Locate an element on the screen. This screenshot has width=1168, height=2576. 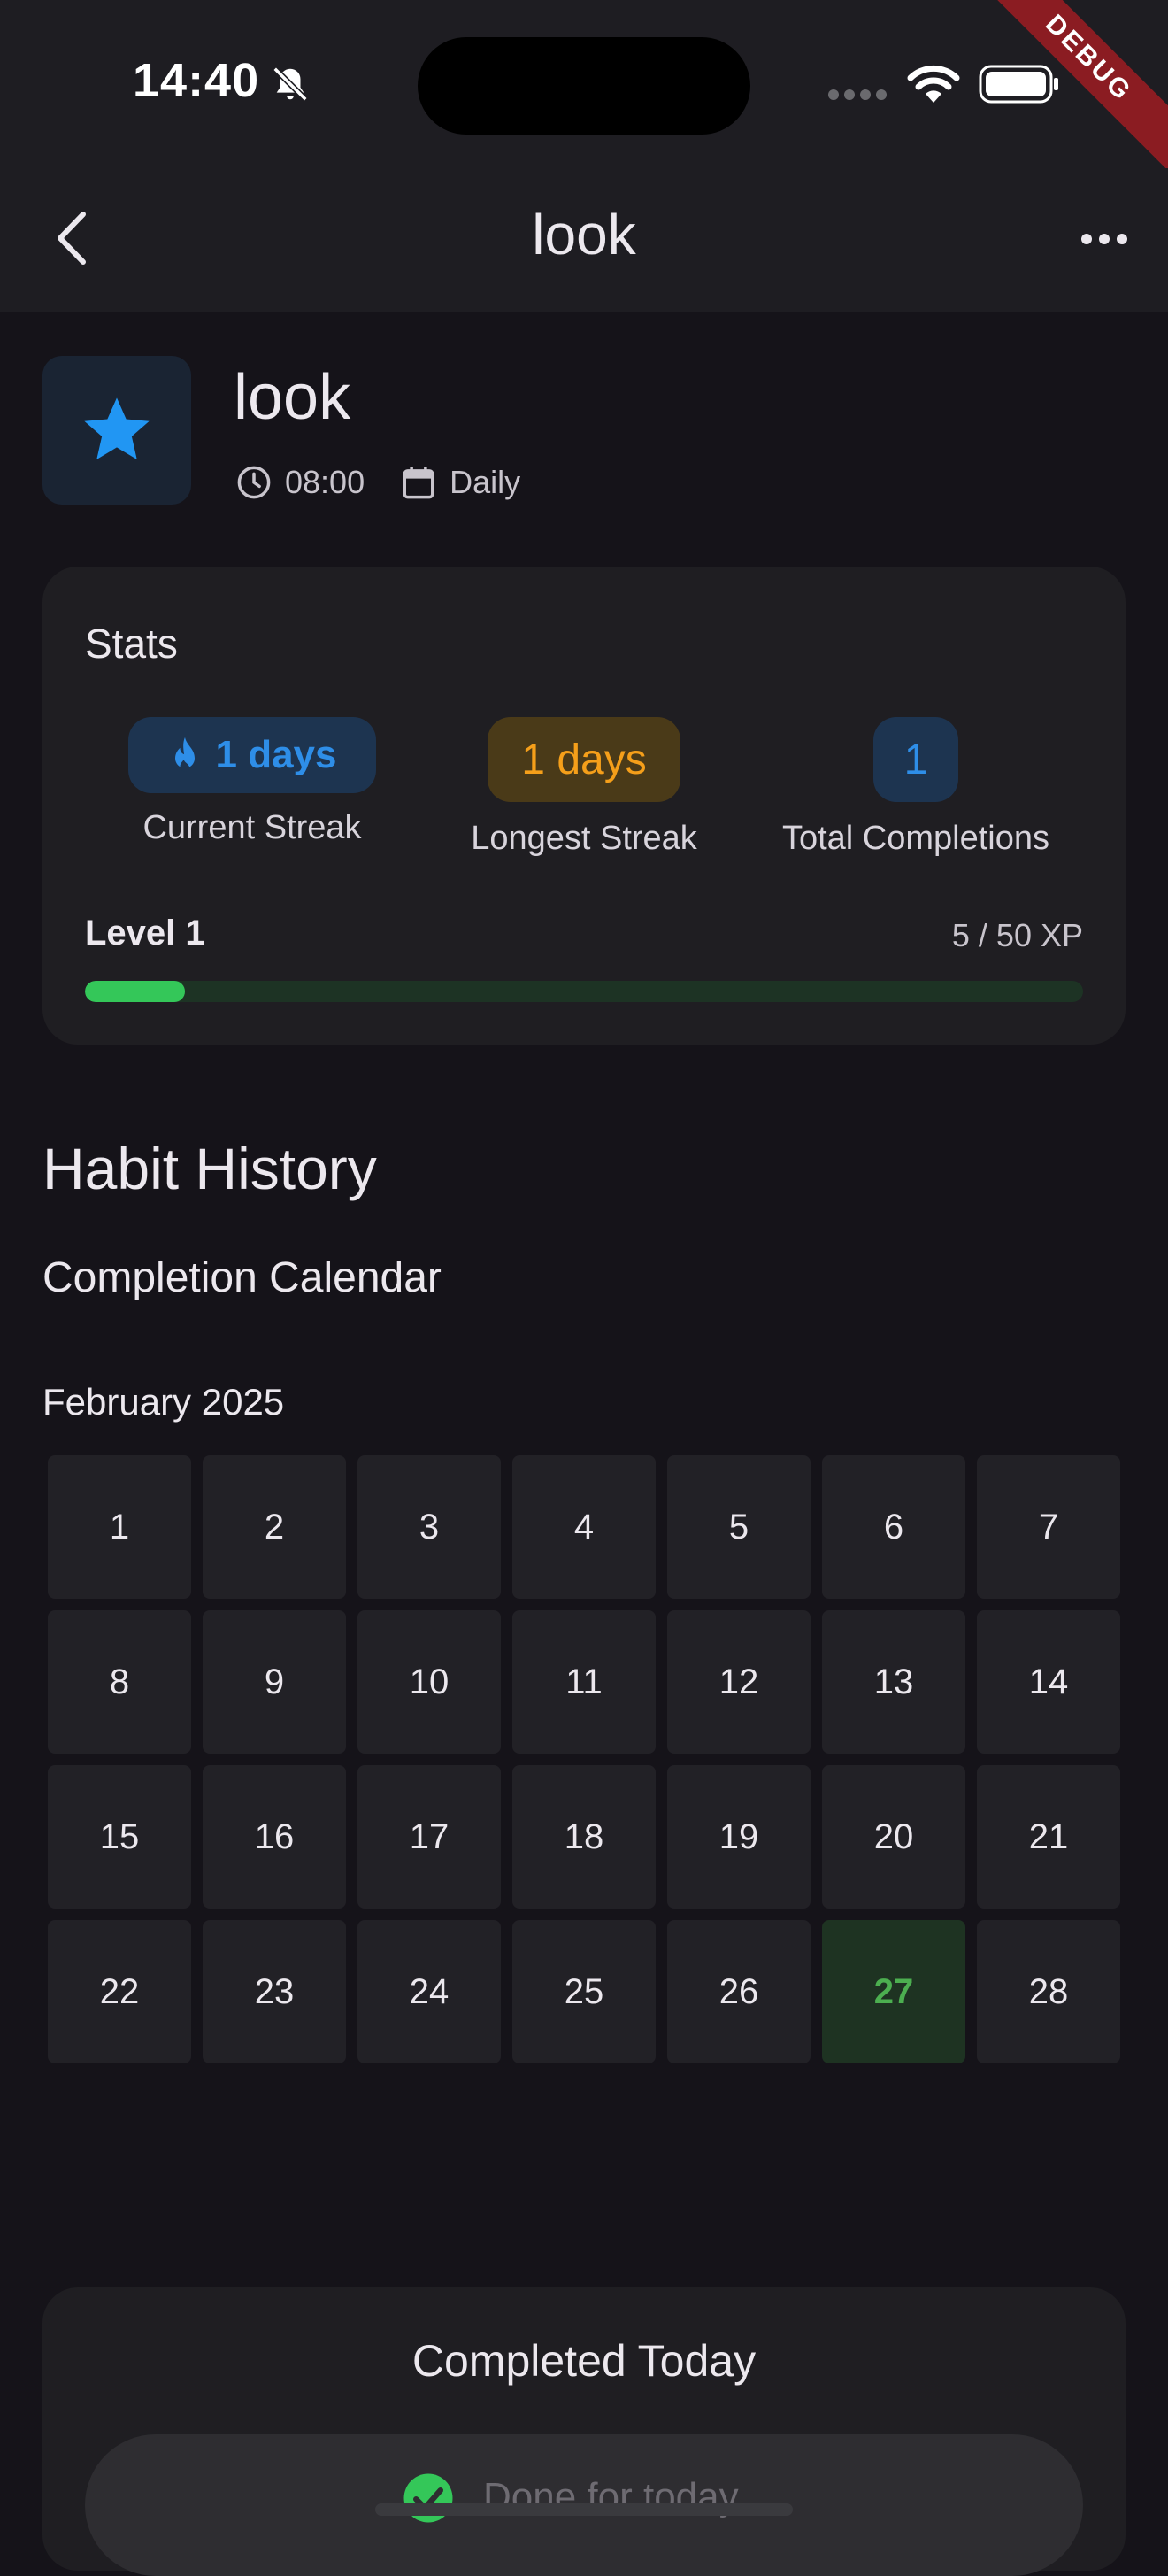
home-indicator is located at coordinates (584, 2509).